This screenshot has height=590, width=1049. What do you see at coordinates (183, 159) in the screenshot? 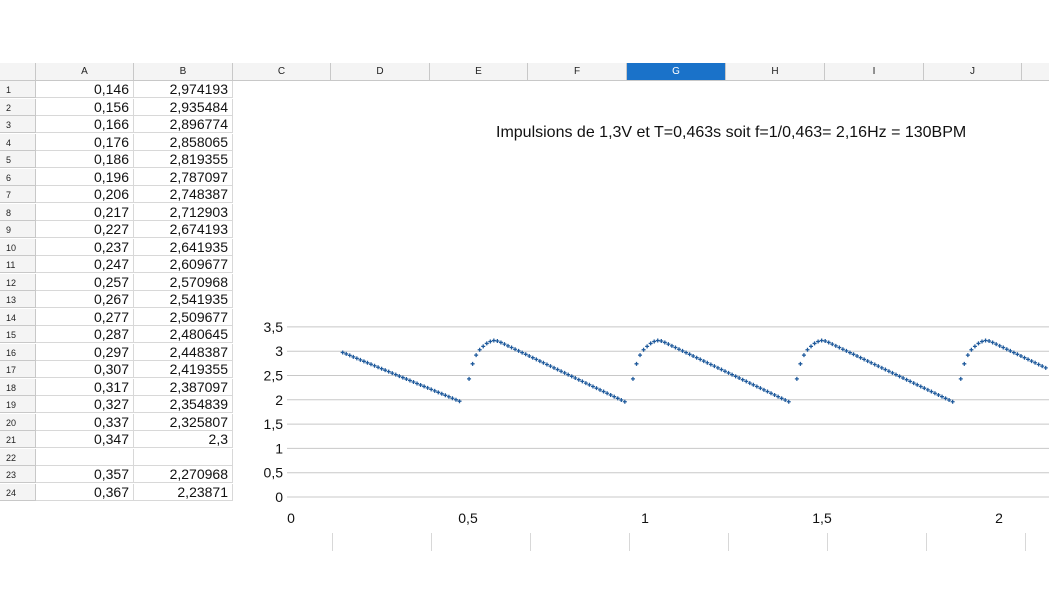
I see `cell-b: 2,819355` at bounding box center [183, 159].